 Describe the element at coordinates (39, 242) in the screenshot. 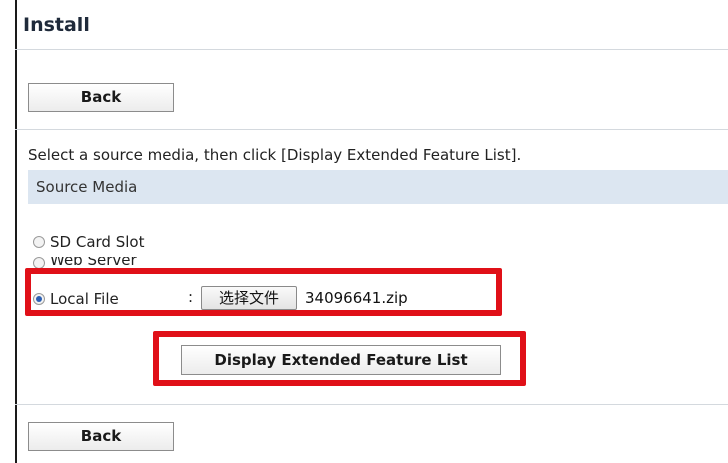

I see `radio-sd-card-slot` at that location.